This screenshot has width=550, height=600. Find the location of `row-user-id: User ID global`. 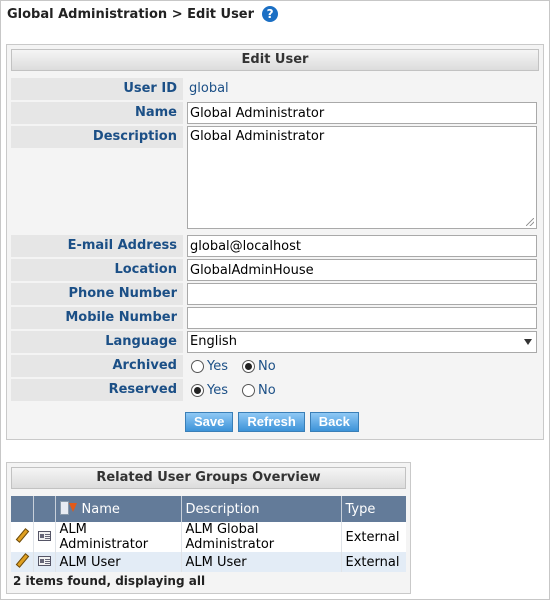

row-user-id: User ID global is located at coordinates (275, 89).